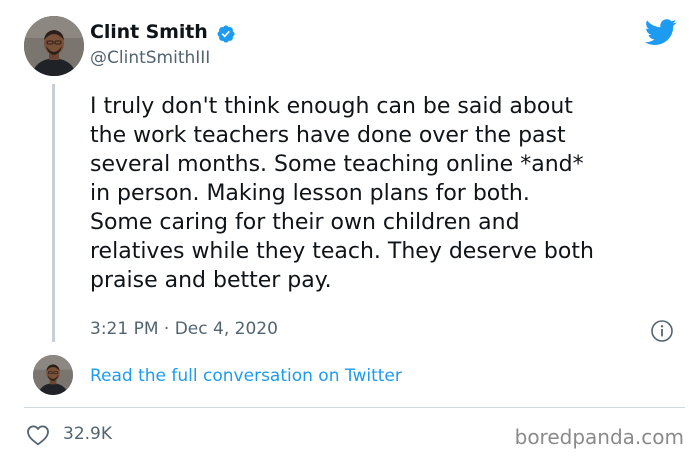 This screenshot has height=461, width=700. Describe the element at coordinates (150, 58) in the screenshot. I see `author-handle: @ClintSmithIII` at that location.